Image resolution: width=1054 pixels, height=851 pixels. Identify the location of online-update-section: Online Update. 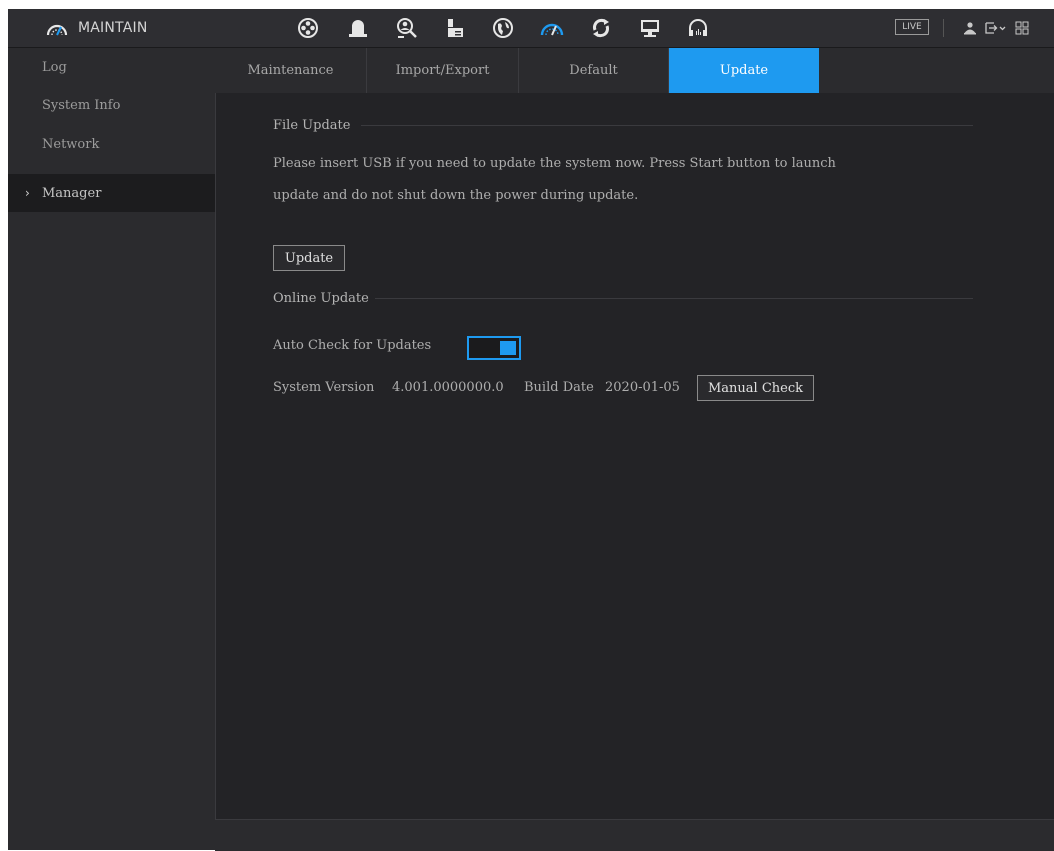
(623, 298).